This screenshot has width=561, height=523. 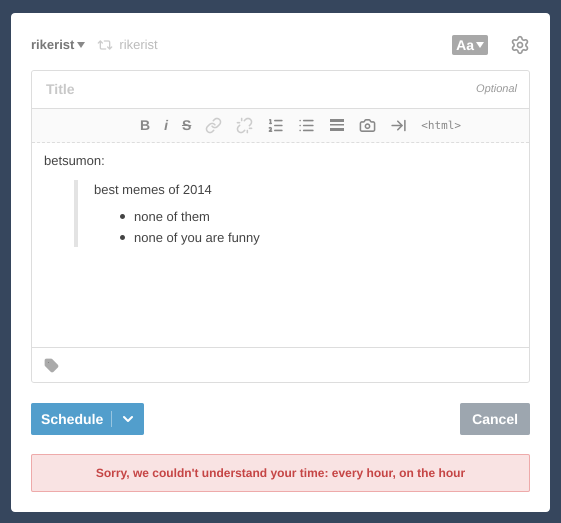 What do you see at coordinates (58, 44) in the screenshot?
I see `blog-selector: rikerist` at bounding box center [58, 44].